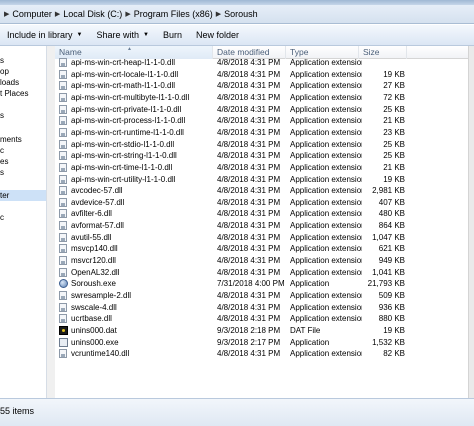  Describe the element at coordinates (123, 86) in the screenshot. I see `file-name: api-ms-win-crt-math-l1-1-0.dll` at that location.